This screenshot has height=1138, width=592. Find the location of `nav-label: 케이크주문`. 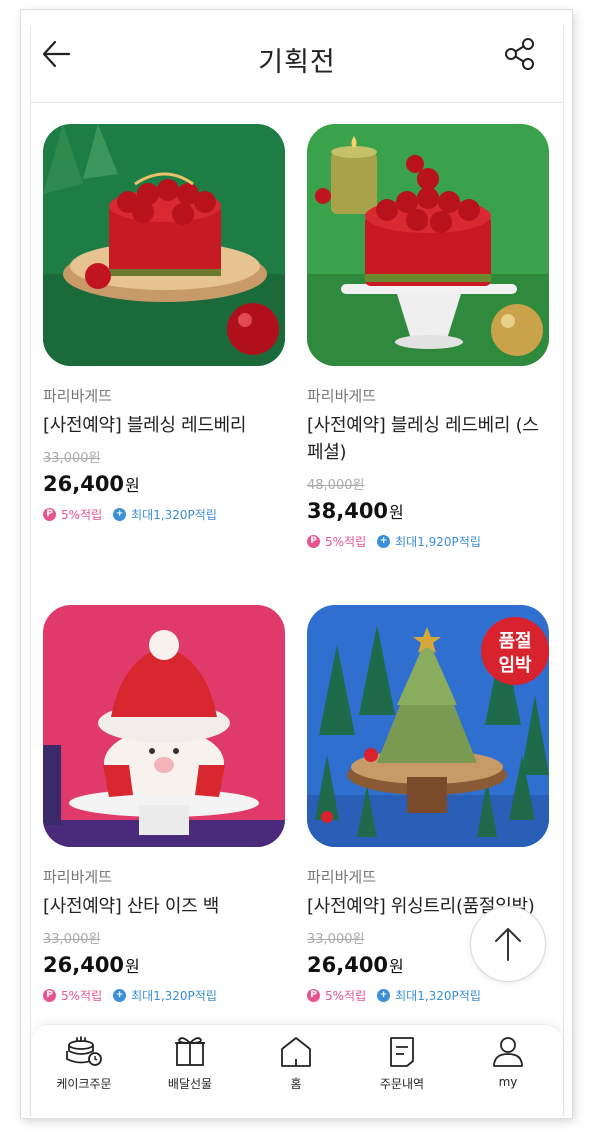

nav-label: 케이크주문 is located at coordinates (84, 1084).